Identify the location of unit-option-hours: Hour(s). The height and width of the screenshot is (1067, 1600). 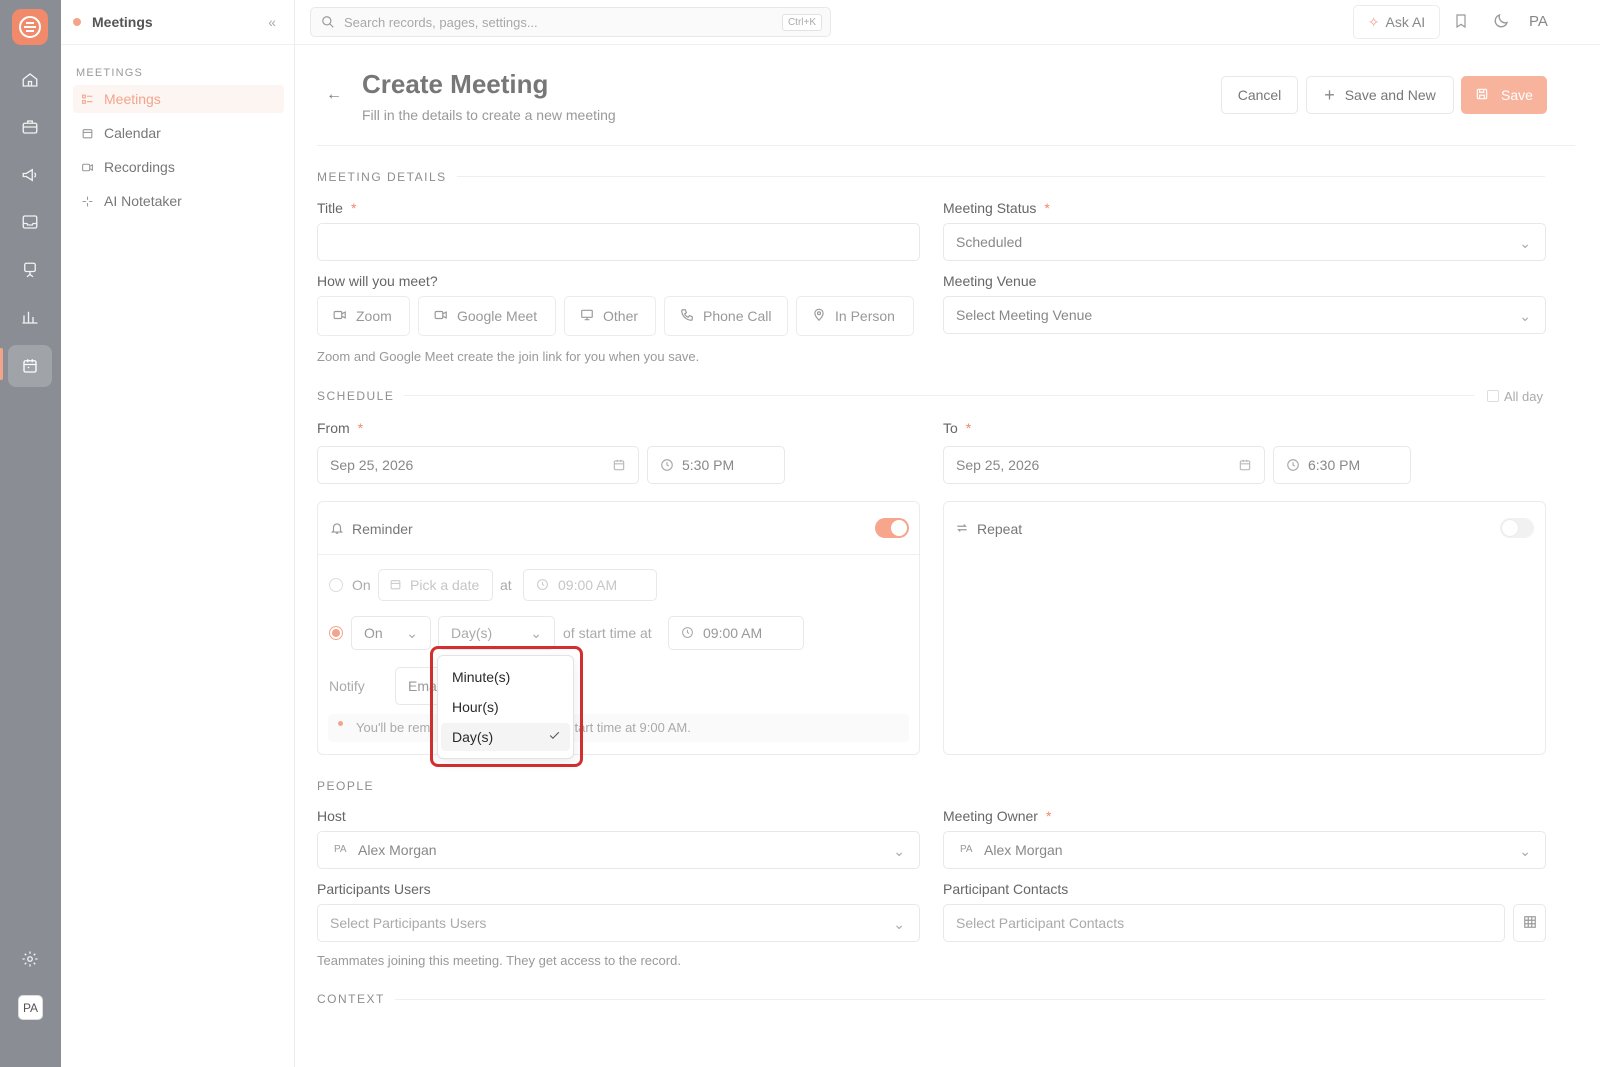
(505, 707).